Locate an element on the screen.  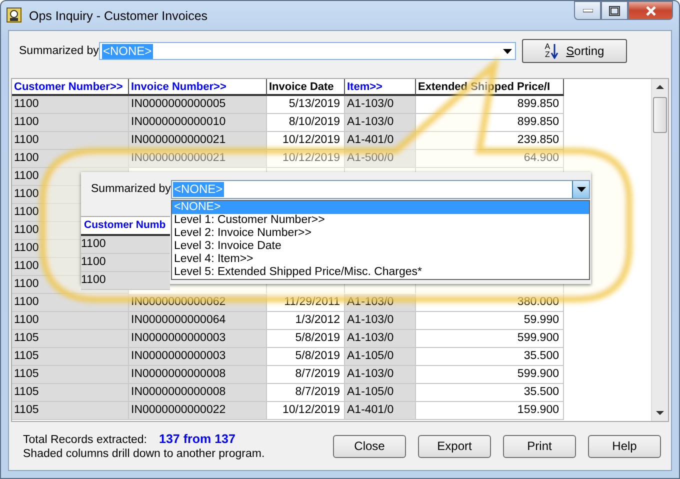
maximize-button is located at coordinates (614, 10).